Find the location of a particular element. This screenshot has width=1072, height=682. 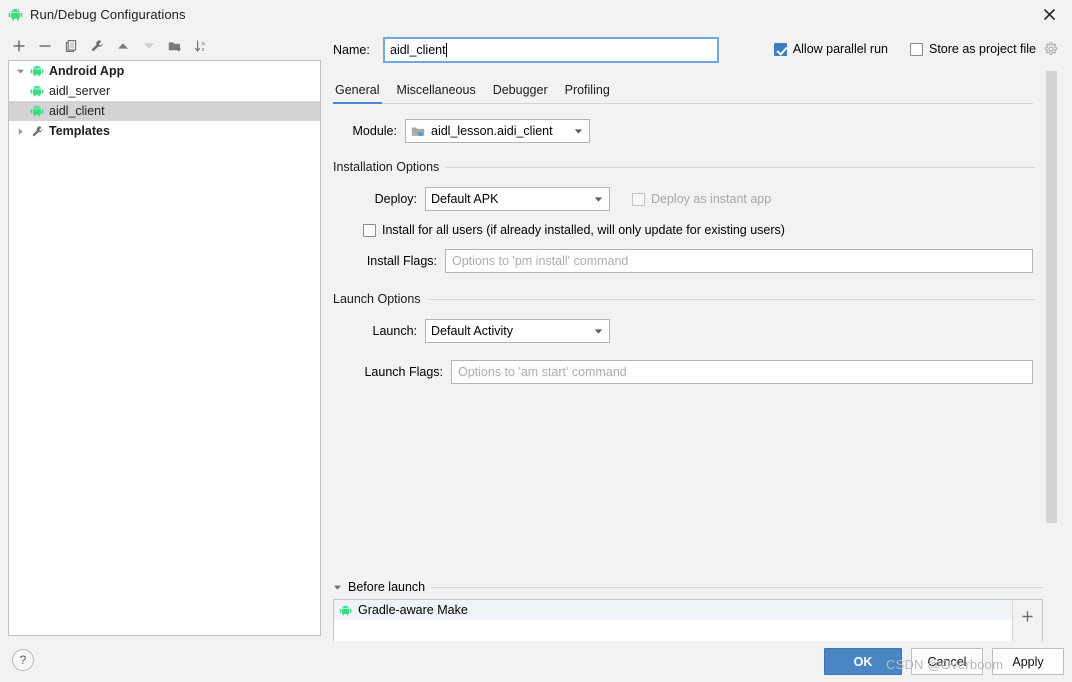

add-configuration-button is located at coordinates (19, 46).